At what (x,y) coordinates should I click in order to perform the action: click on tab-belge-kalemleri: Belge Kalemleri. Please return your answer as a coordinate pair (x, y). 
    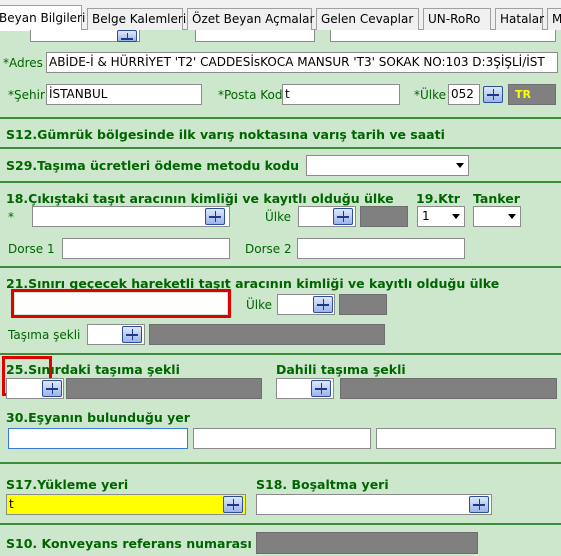
    Looking at the image, I should click on (136, 19).